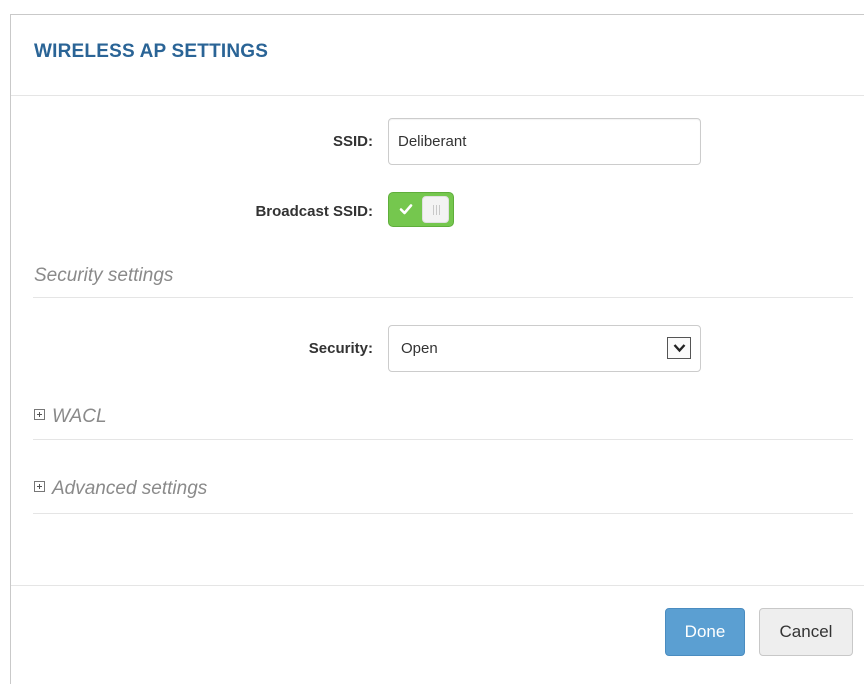 This screenshot has width=864, height=684. I want to click on toggle-knob, so click(435, 209).